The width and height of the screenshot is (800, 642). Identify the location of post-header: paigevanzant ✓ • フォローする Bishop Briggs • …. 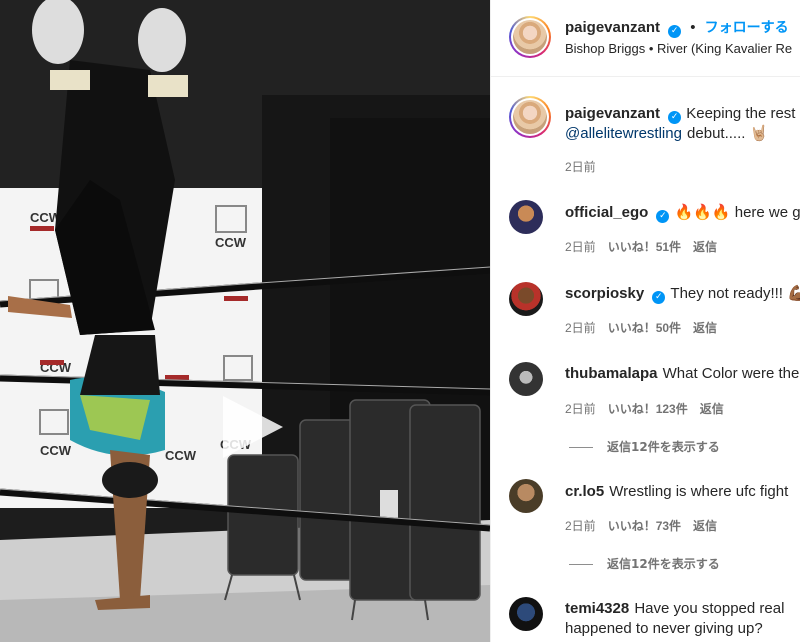
(645, 38).